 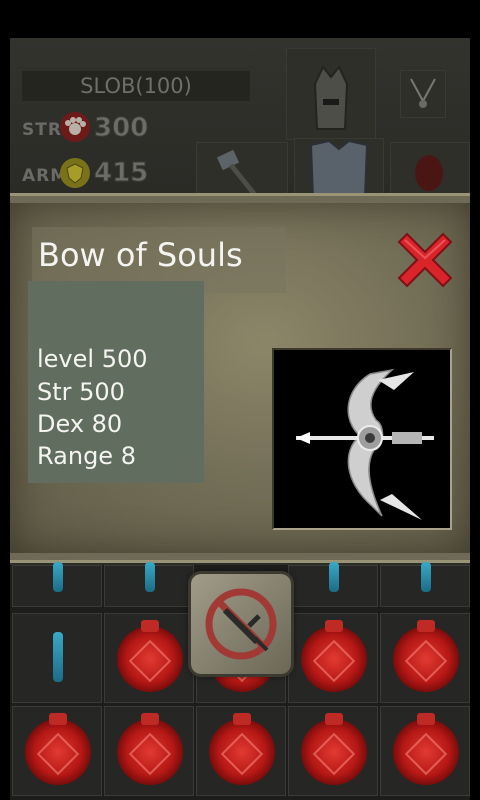 What do you see at coordinates (430, 169) in the screenshot?
I see `equip-slot-gloves` at bounding box center [430, 169].